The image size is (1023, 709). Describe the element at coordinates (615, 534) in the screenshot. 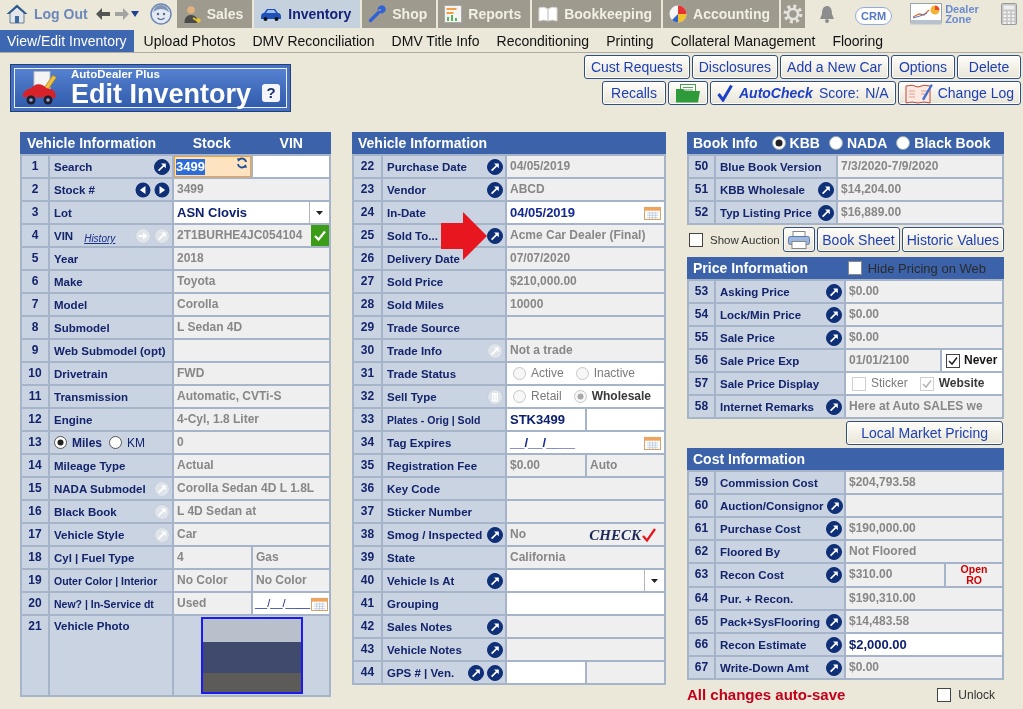

I see `logo-text: CHECK` at that location.